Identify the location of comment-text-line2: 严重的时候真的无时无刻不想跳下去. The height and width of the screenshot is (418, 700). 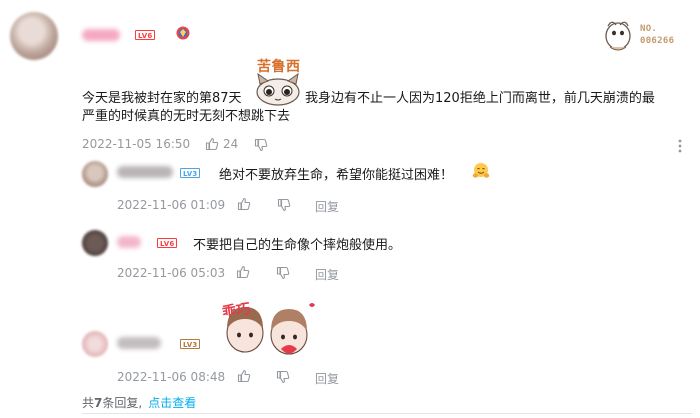
(186, 116).